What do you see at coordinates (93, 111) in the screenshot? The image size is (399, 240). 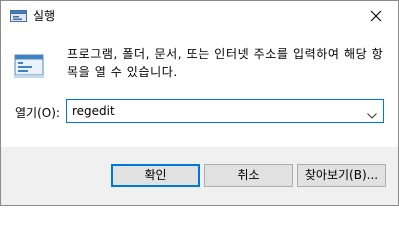 I see `open-input: regedit` at bounding box center [93, 111].